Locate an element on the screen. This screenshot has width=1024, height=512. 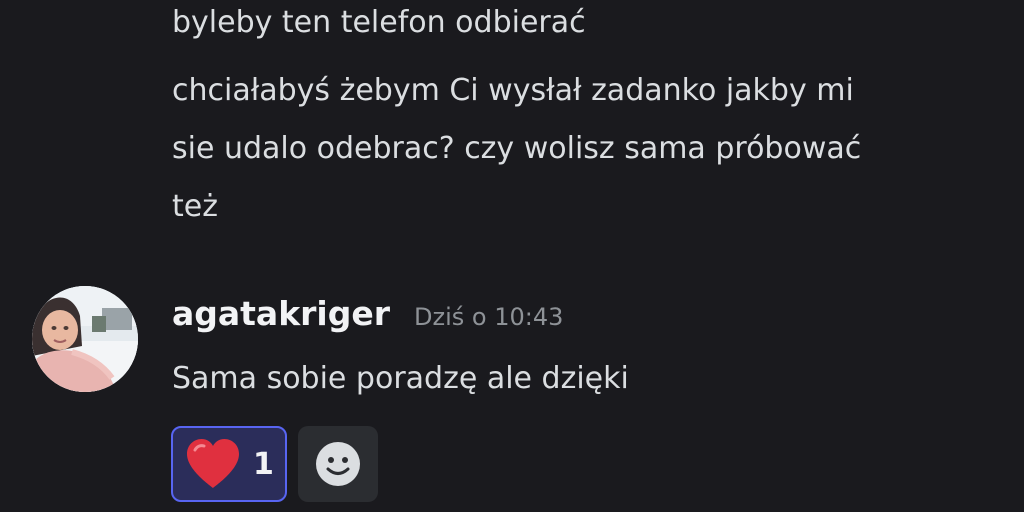
heart-reaction-button: 1 is located at coordinates (229, 464).